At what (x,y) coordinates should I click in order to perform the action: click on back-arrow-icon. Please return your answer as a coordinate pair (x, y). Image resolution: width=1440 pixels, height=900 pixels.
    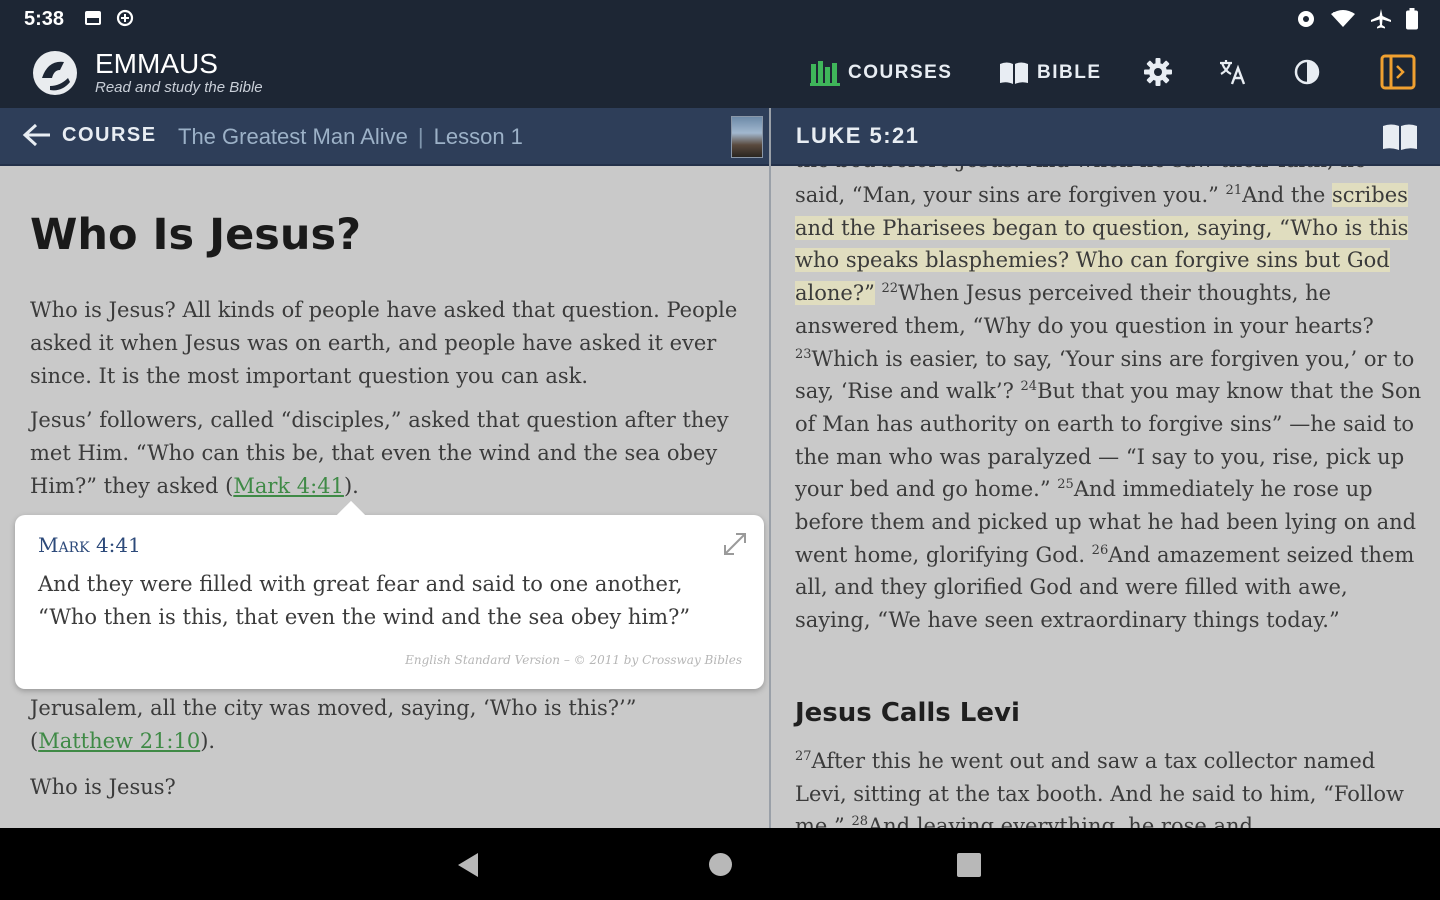
    Looking at the image, I should click on (36, 135).